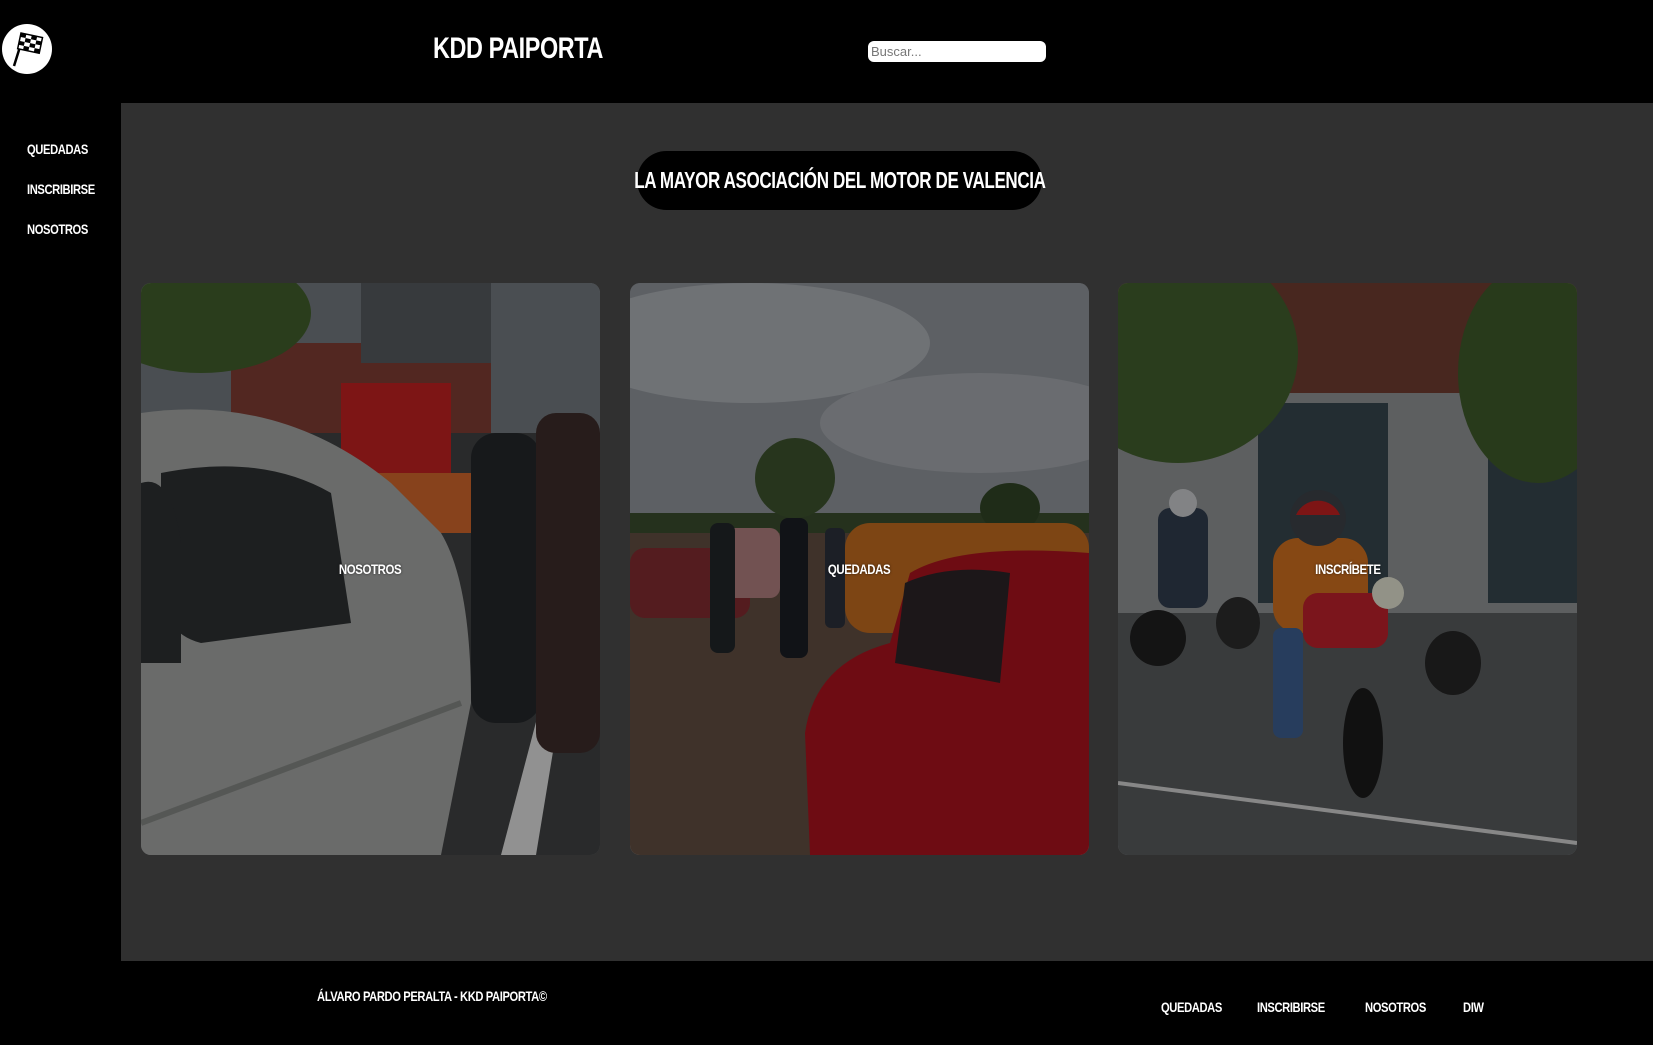 The height and width of the screenshot is (1045, 1653). What do you see at coordinates (57, 229) in the screenshot?
I see `sidebar-item-nosotros: NOSOTROS` at bounding box center [57, 229].